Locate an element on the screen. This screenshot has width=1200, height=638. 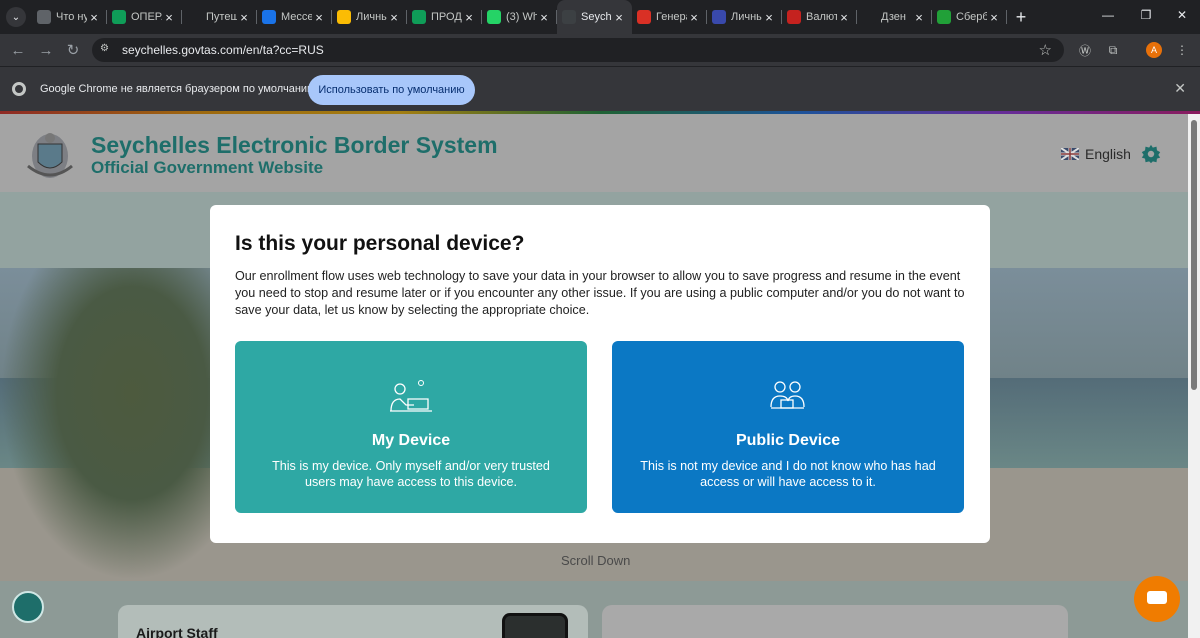
browser-tab: Дзен × is located at coordinates (894, 17).